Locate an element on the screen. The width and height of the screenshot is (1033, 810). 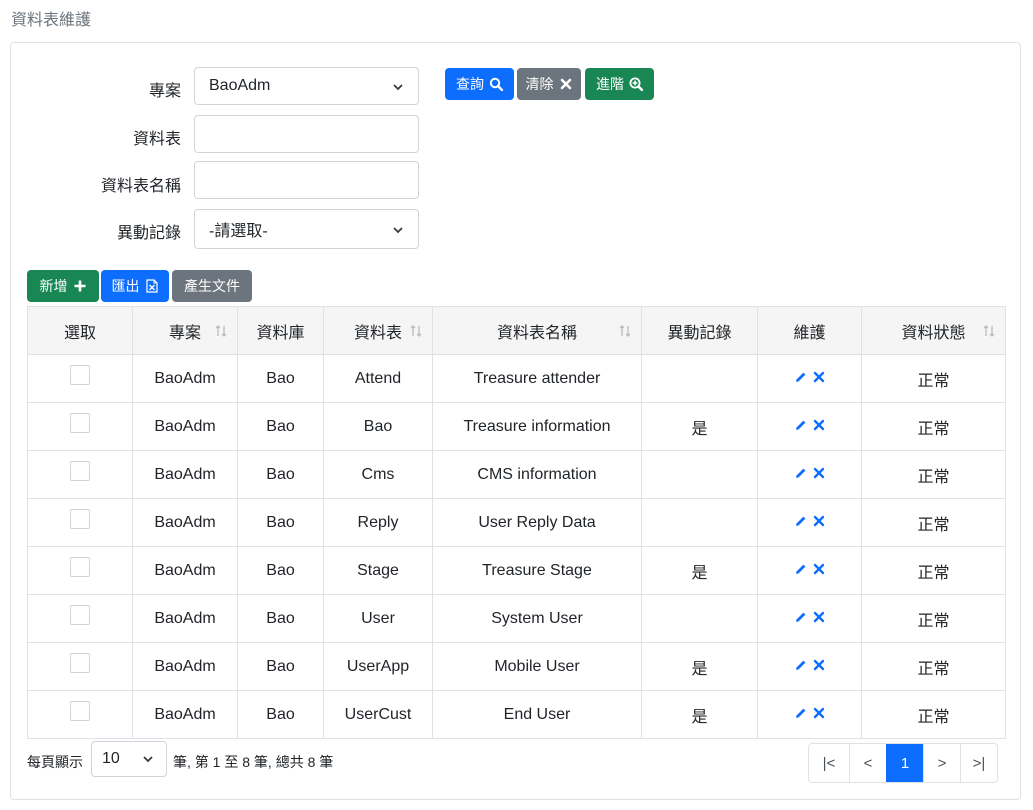
page-button-1: 1 is located at coordinates (904, 763).